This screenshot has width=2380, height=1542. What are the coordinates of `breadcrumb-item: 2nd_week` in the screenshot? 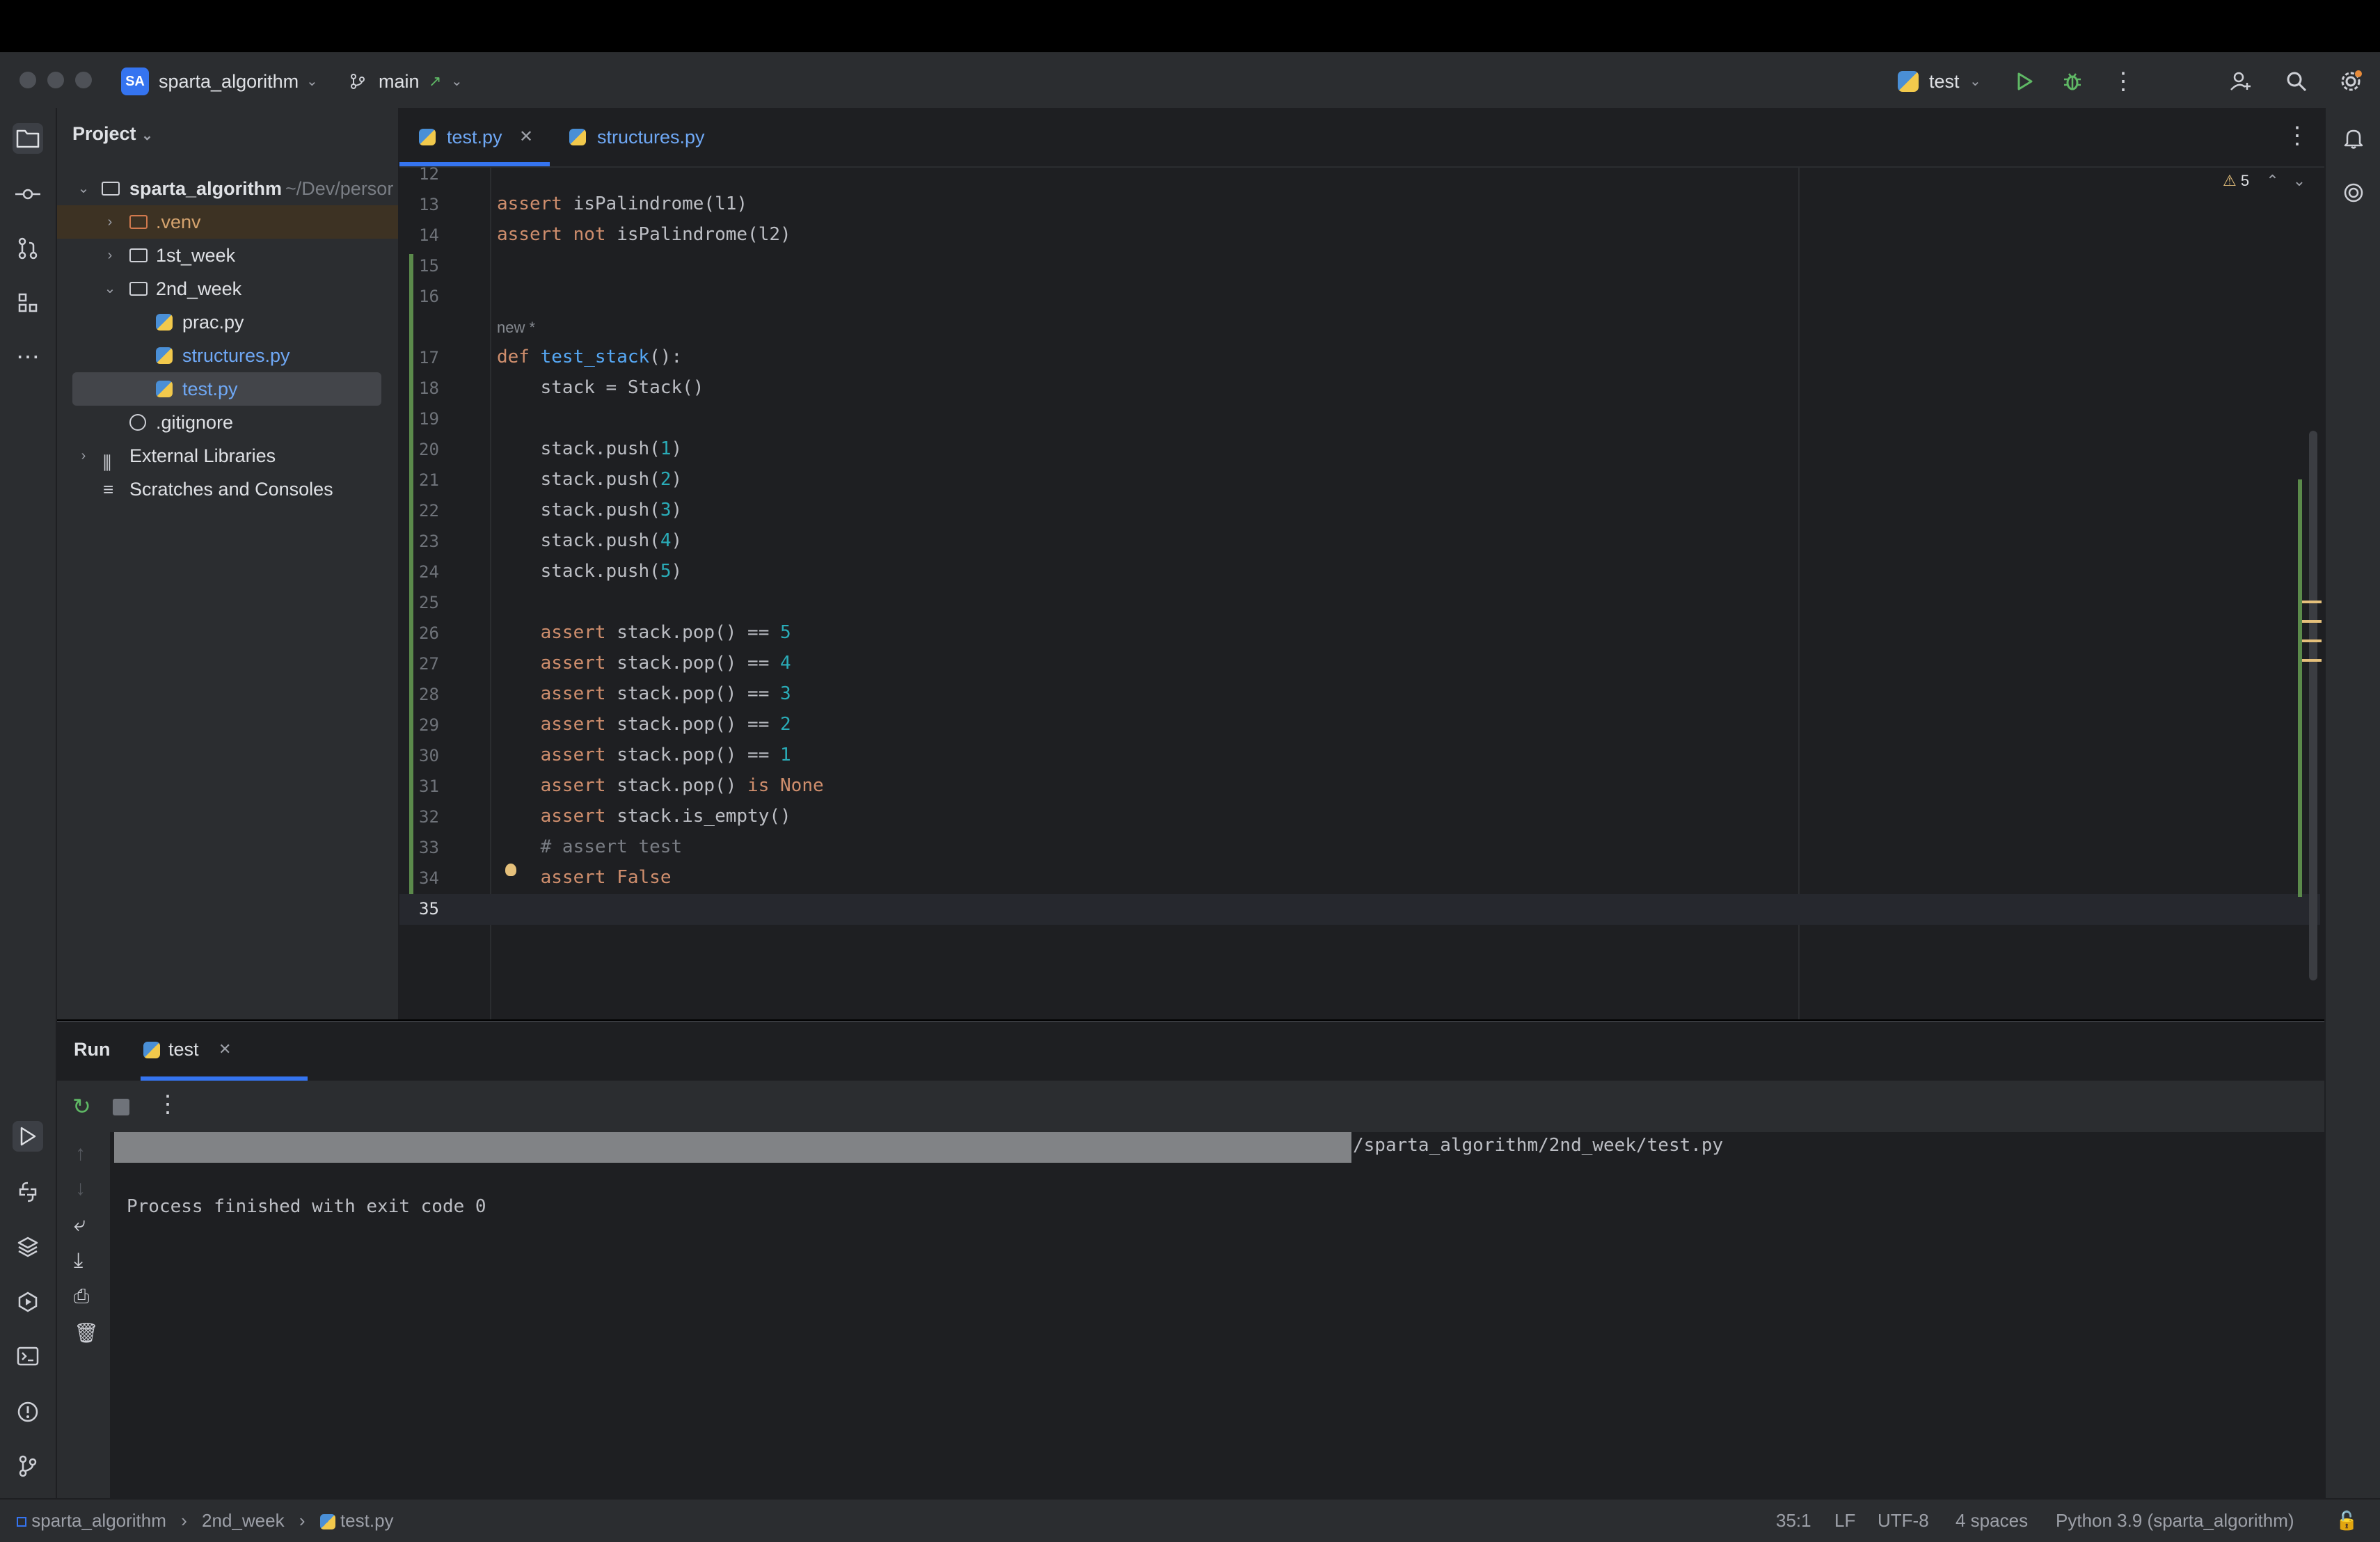 It's located at (243, 1520).